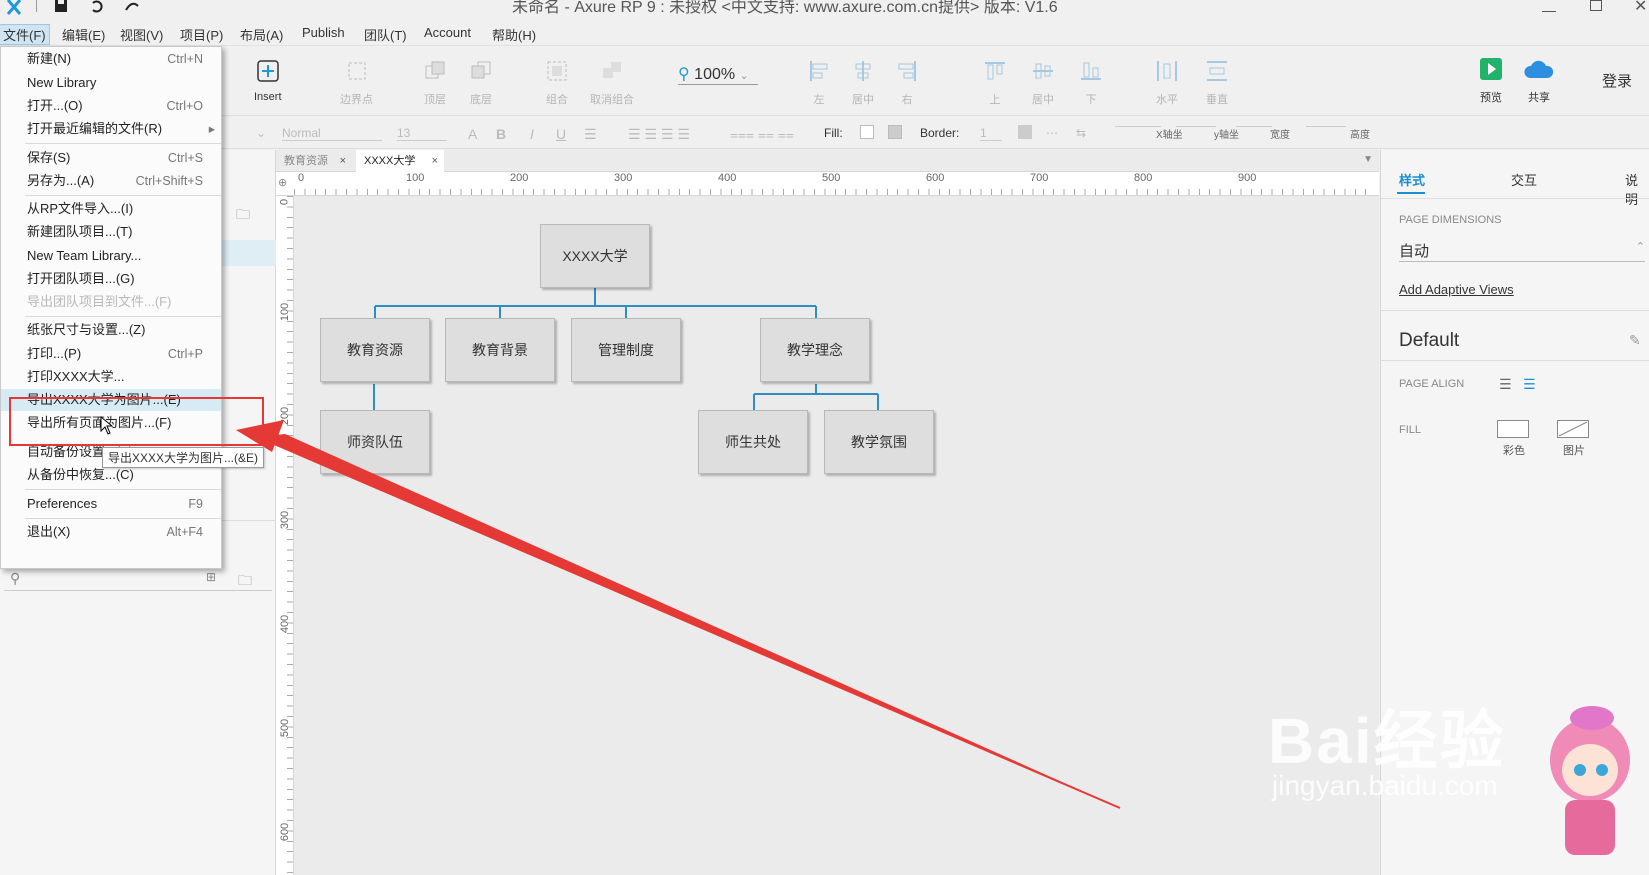 The height and width of the screenshot is (875, 1649). Describe the element at coordinates (1254, 126) in the screenshot. I see `width-input` at that location.